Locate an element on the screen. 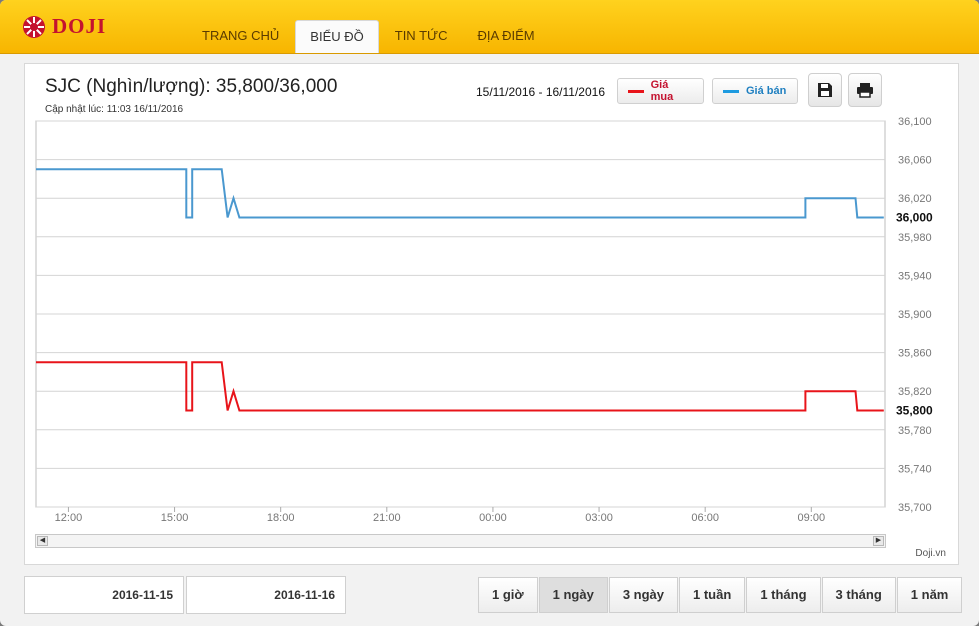  x-tick-label: 15:00 is located at coordinates (175, 518).